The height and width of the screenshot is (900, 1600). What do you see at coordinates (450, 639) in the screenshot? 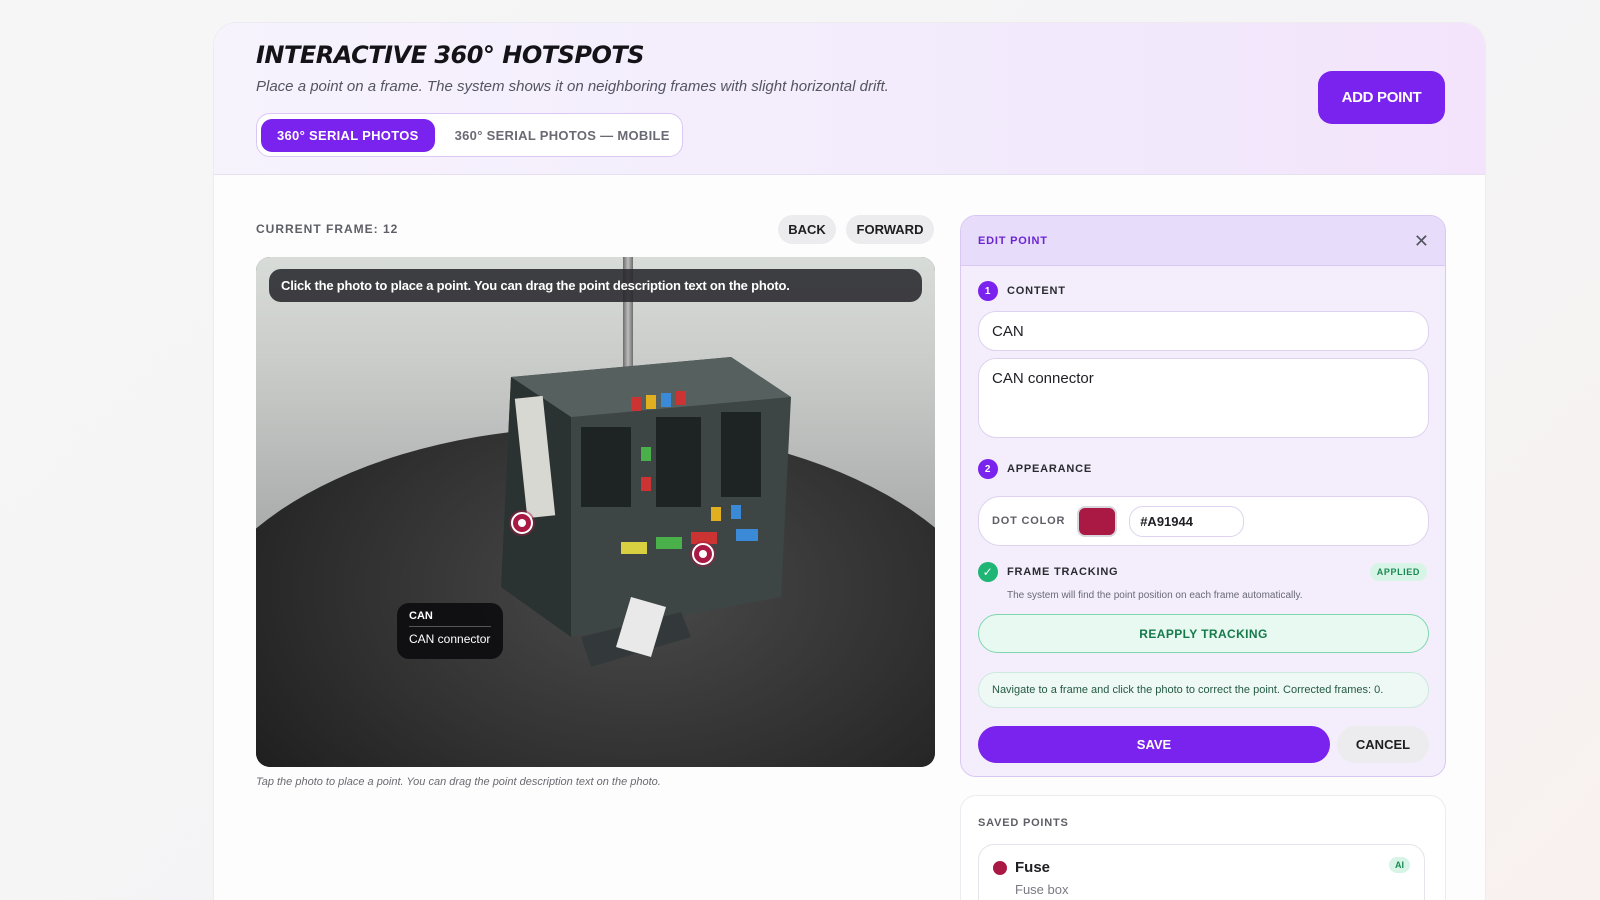
I see `callout-description: CAN connector` at bounding box center [450, 639].